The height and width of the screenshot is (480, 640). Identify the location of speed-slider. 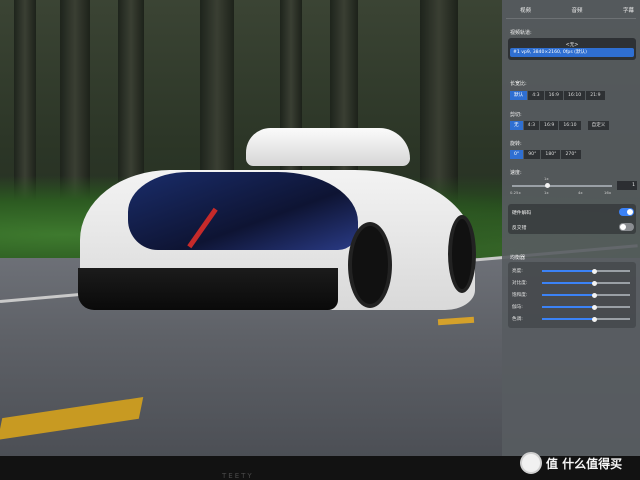
(562, 186).